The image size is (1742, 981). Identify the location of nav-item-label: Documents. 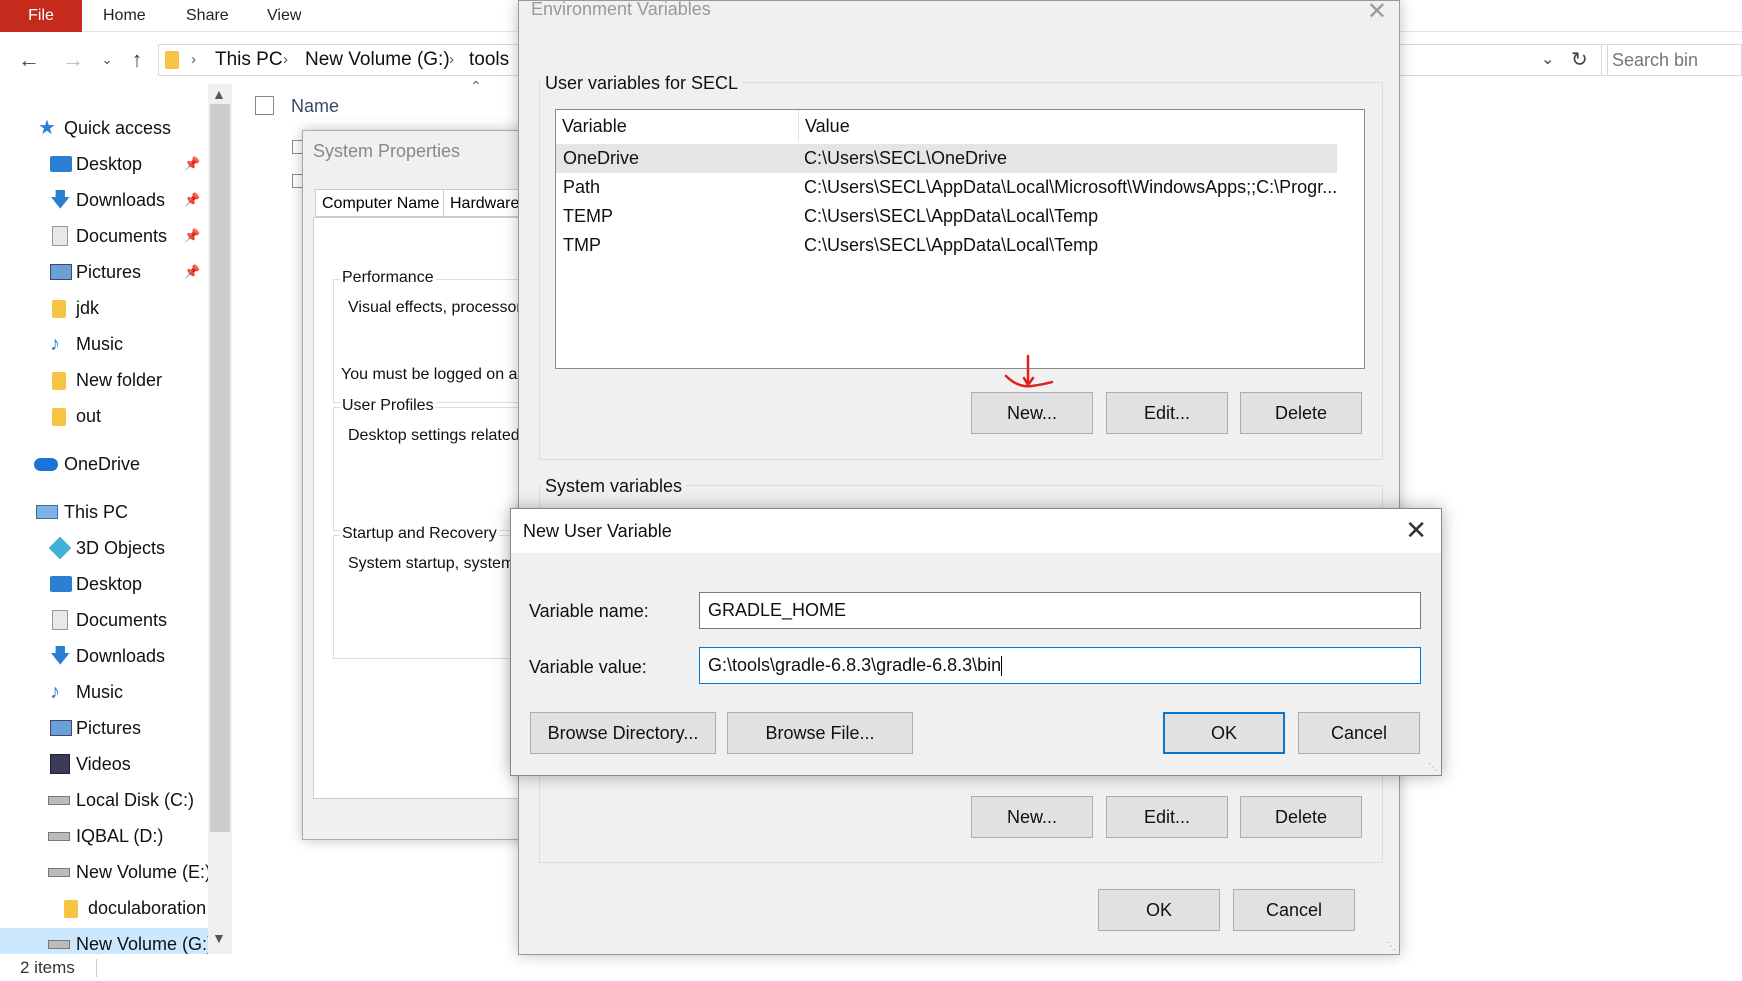
(122, 236).